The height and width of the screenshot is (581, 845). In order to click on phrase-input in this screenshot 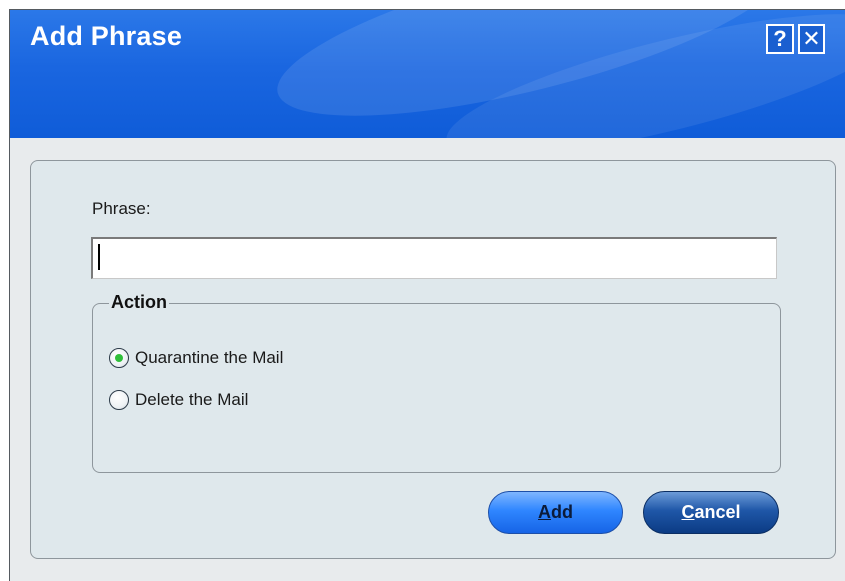, I will do `click(434, 258)`.